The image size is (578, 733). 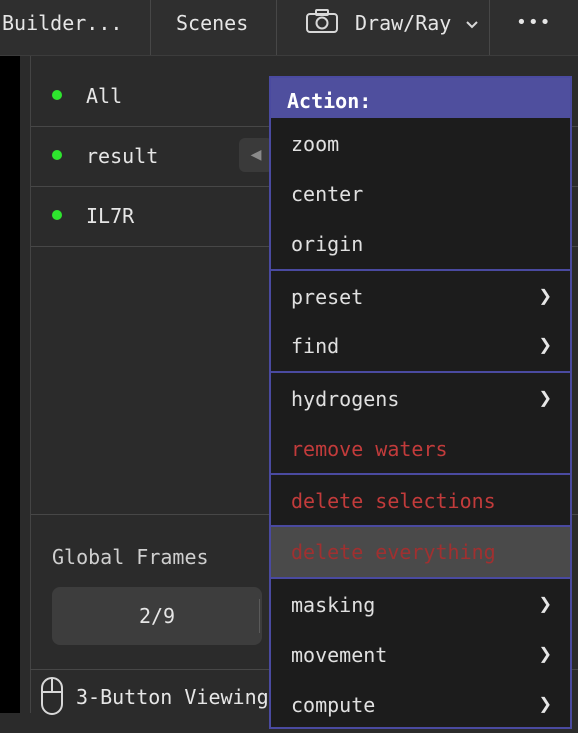 What do you see at coordinates (420, 346) in the screenshot?
I see `menu-item-find: find ❯` at bounding box center [420, 346].